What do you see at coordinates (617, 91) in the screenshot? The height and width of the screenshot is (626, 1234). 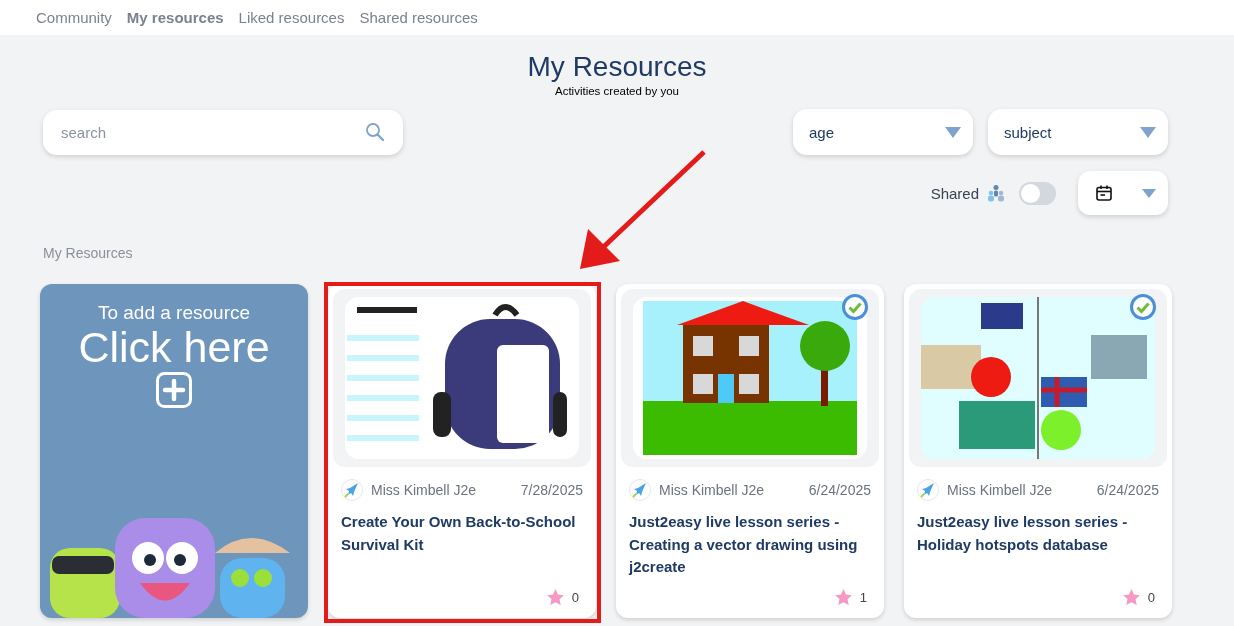 I see `page-subtitle: Activities created by you` at bounding box center [617, 91].